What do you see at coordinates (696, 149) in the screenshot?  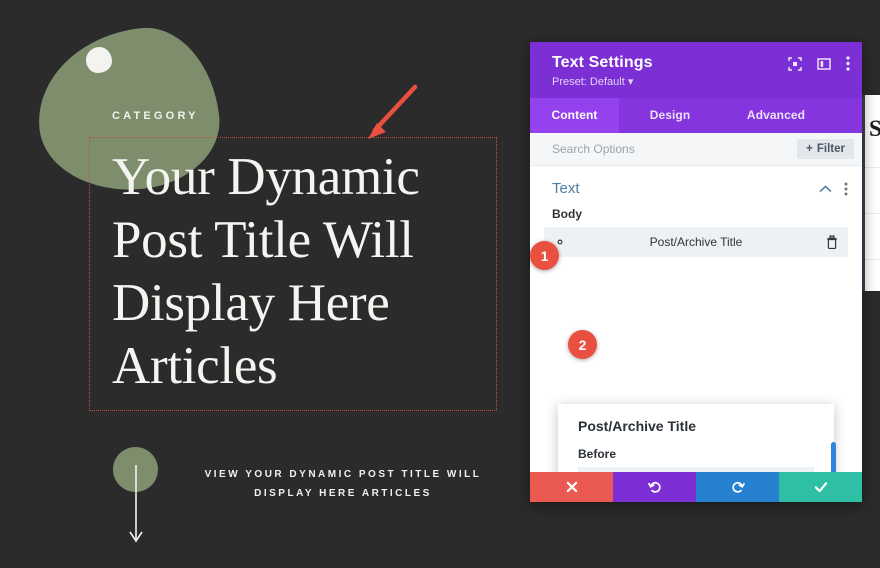 I see `search-options-bar: Search Options + Filter` at bounding box center [696, 149].